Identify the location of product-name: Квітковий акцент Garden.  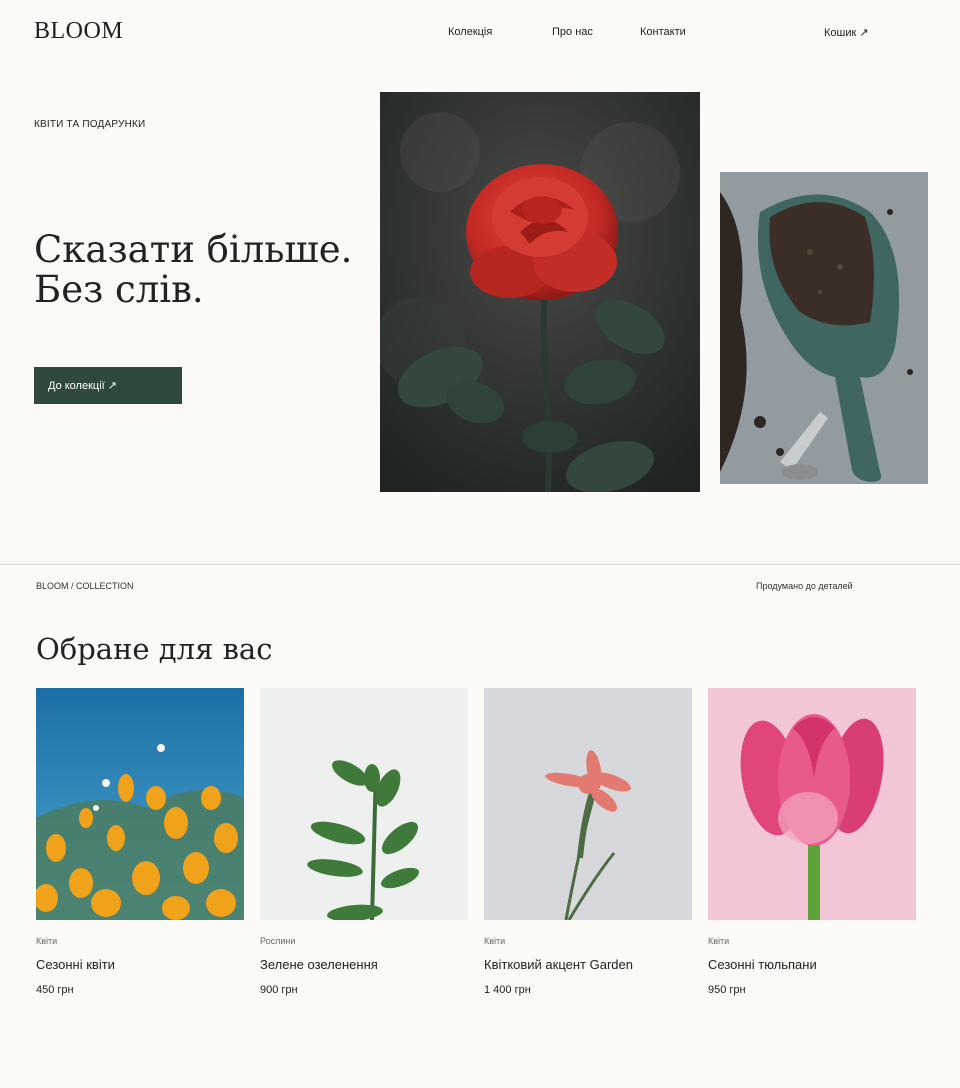
(558, 964).